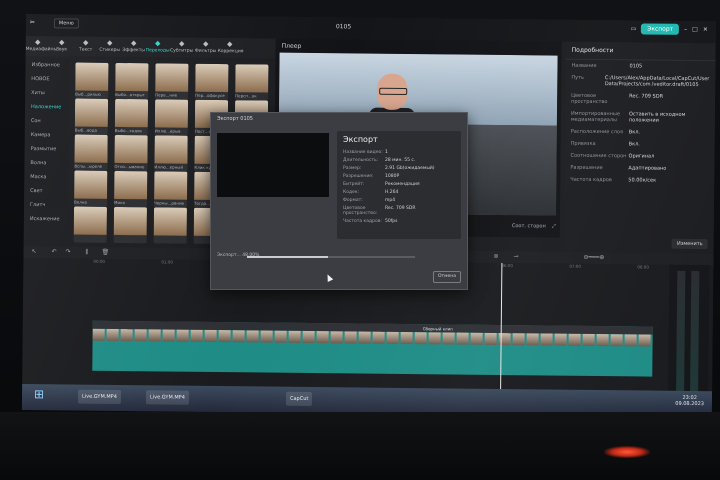 This screenshot has width=720, height=480. What do you see at coordinates (287, 257) in the screenshot?
I see `progress-fill` at bounding box center [287, 257].